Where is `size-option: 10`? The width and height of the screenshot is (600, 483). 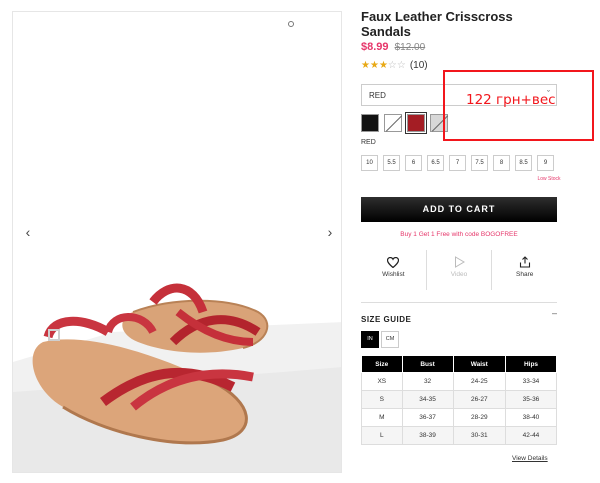 size-option: 10 is located at coordinates (369, 163).